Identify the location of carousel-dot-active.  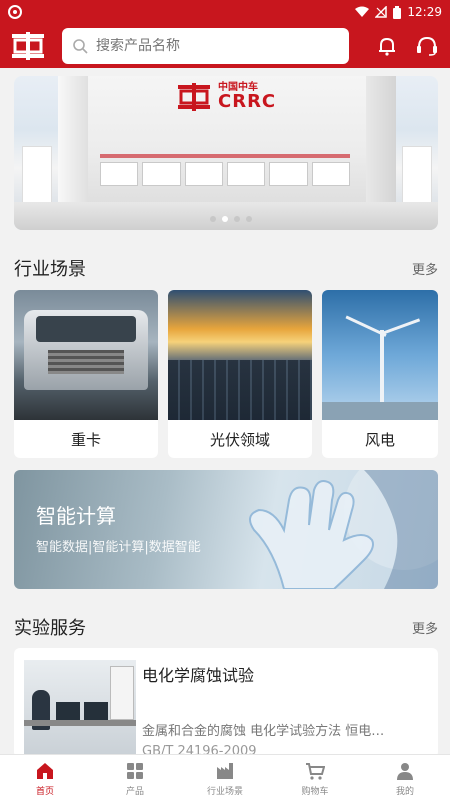
(225, 219).